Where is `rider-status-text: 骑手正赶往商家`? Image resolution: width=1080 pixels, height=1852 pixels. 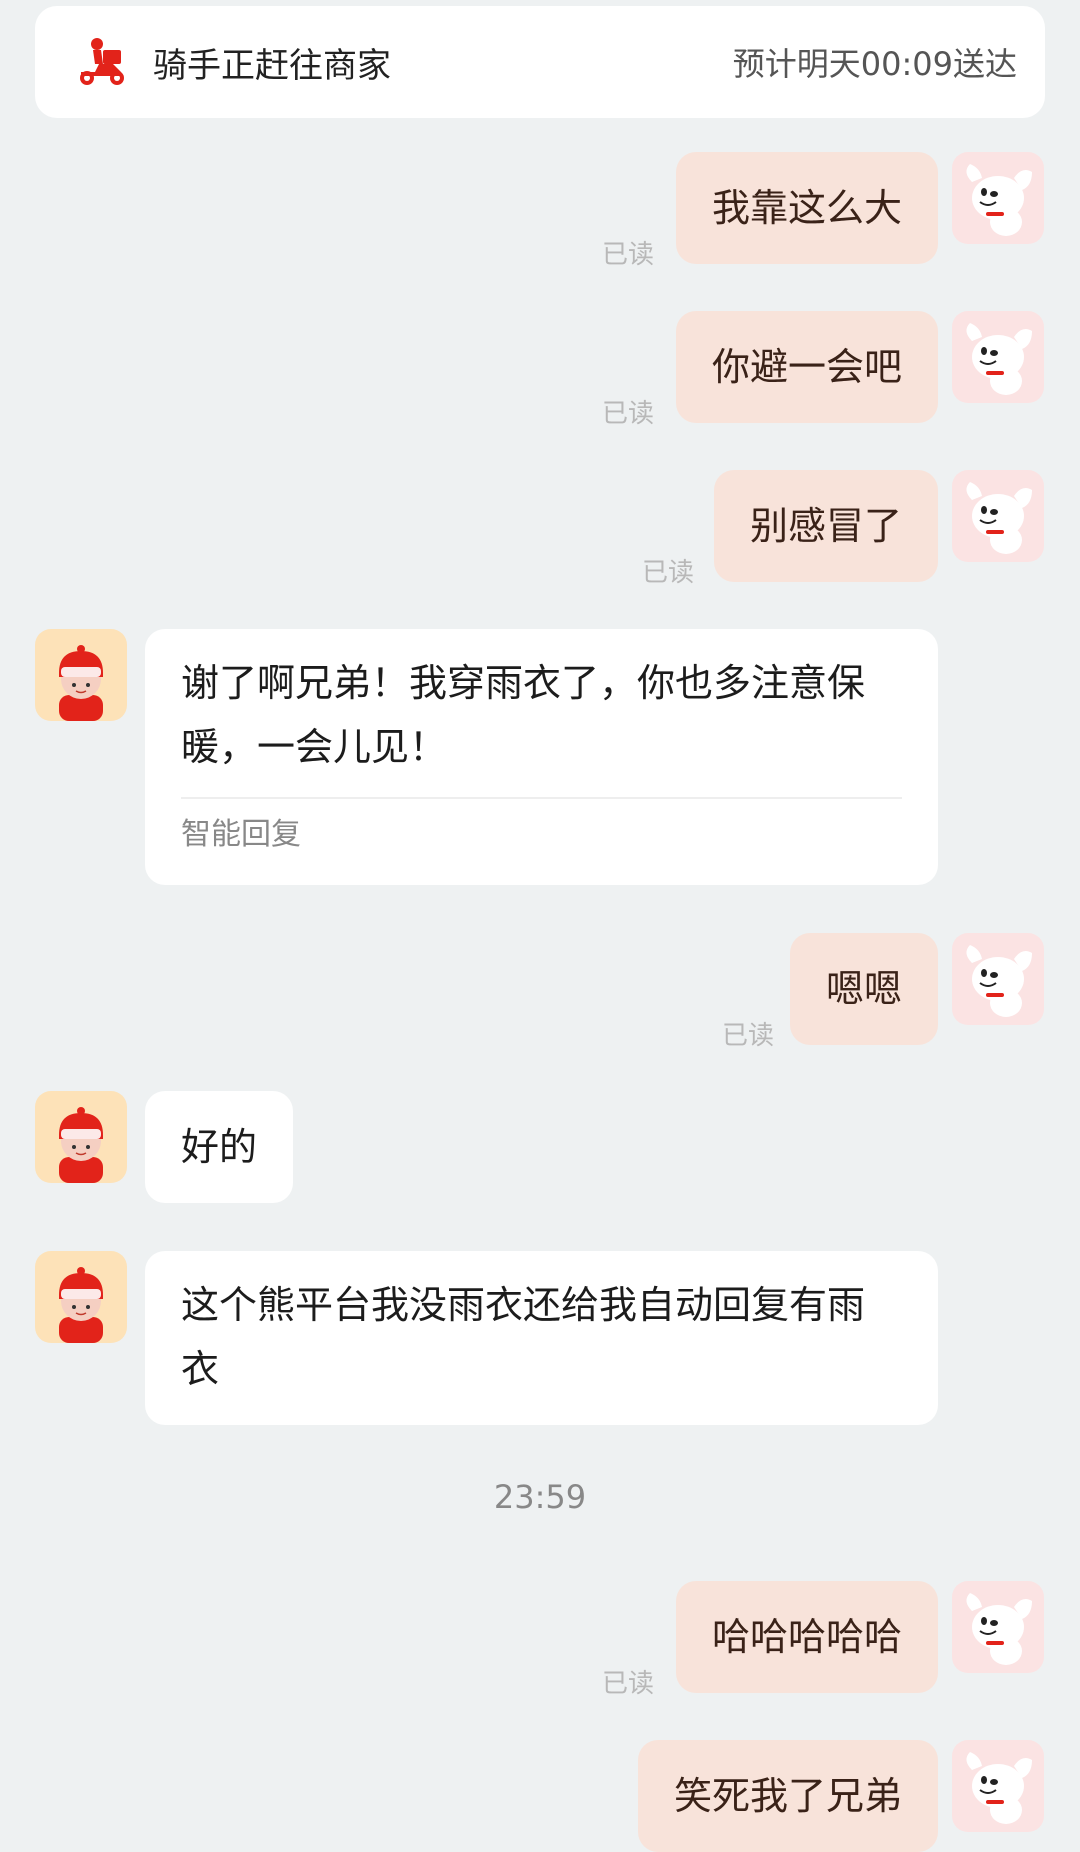
rider-status-text: 骑手正赶往商家 is located at coordinates (272, 65).